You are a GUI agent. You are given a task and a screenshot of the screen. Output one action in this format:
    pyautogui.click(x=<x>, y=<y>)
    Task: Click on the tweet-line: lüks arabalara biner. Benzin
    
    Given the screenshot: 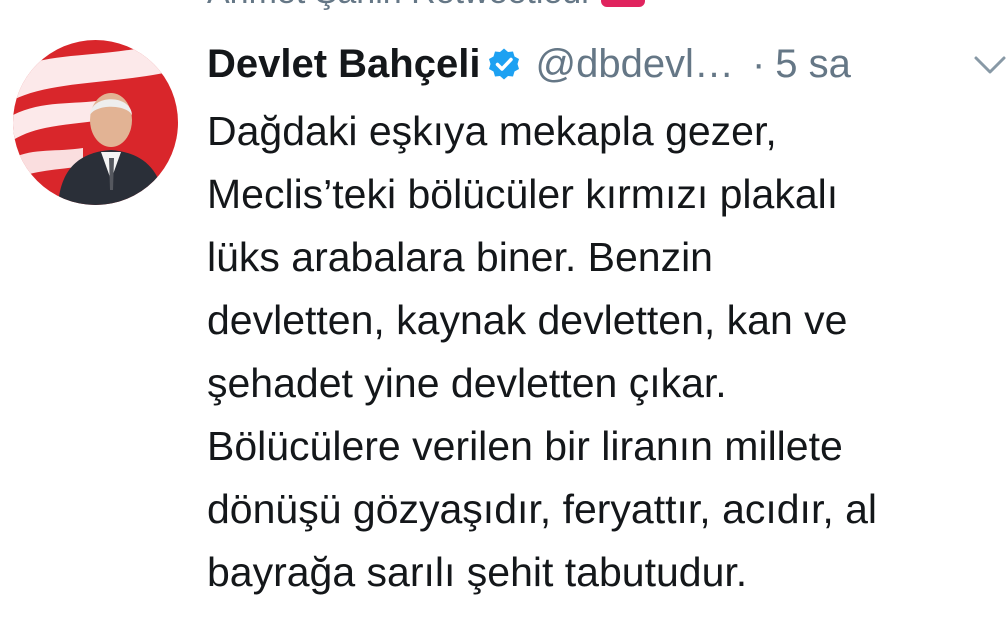 What is the action you would take?
    pyautogui.click(x=460, y=257)
    